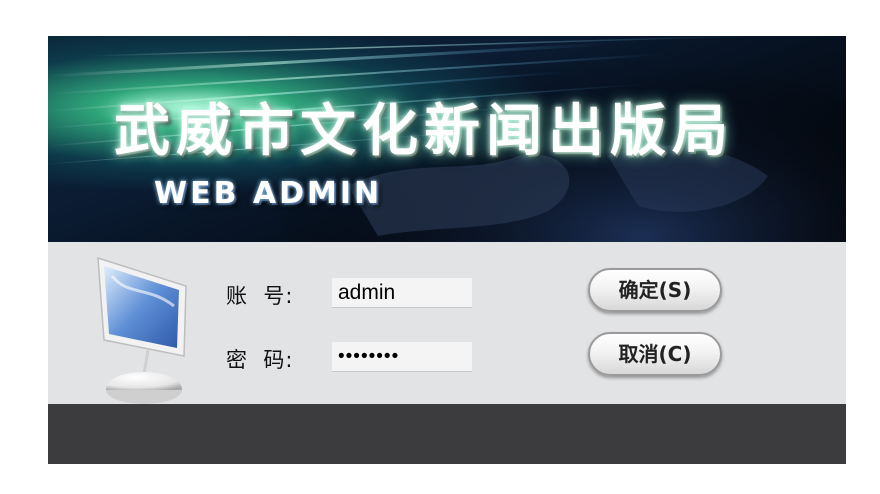 The width and height of the screenshot is (880, 494). What do you see at coordinates (260, 296) in the screenshot?
I see `account-label: 账 号:` at bounding box center [260, 296].